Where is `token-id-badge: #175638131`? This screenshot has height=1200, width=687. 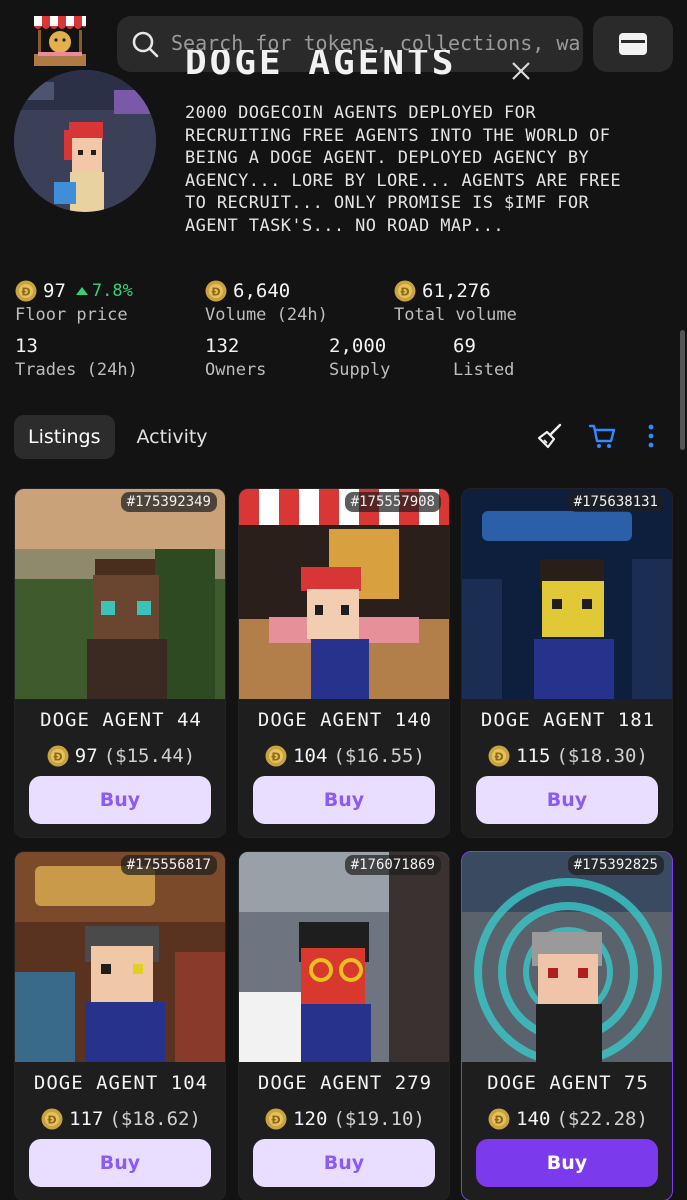 token-id-badge: #175638131 is located at coordinates (615, 502).